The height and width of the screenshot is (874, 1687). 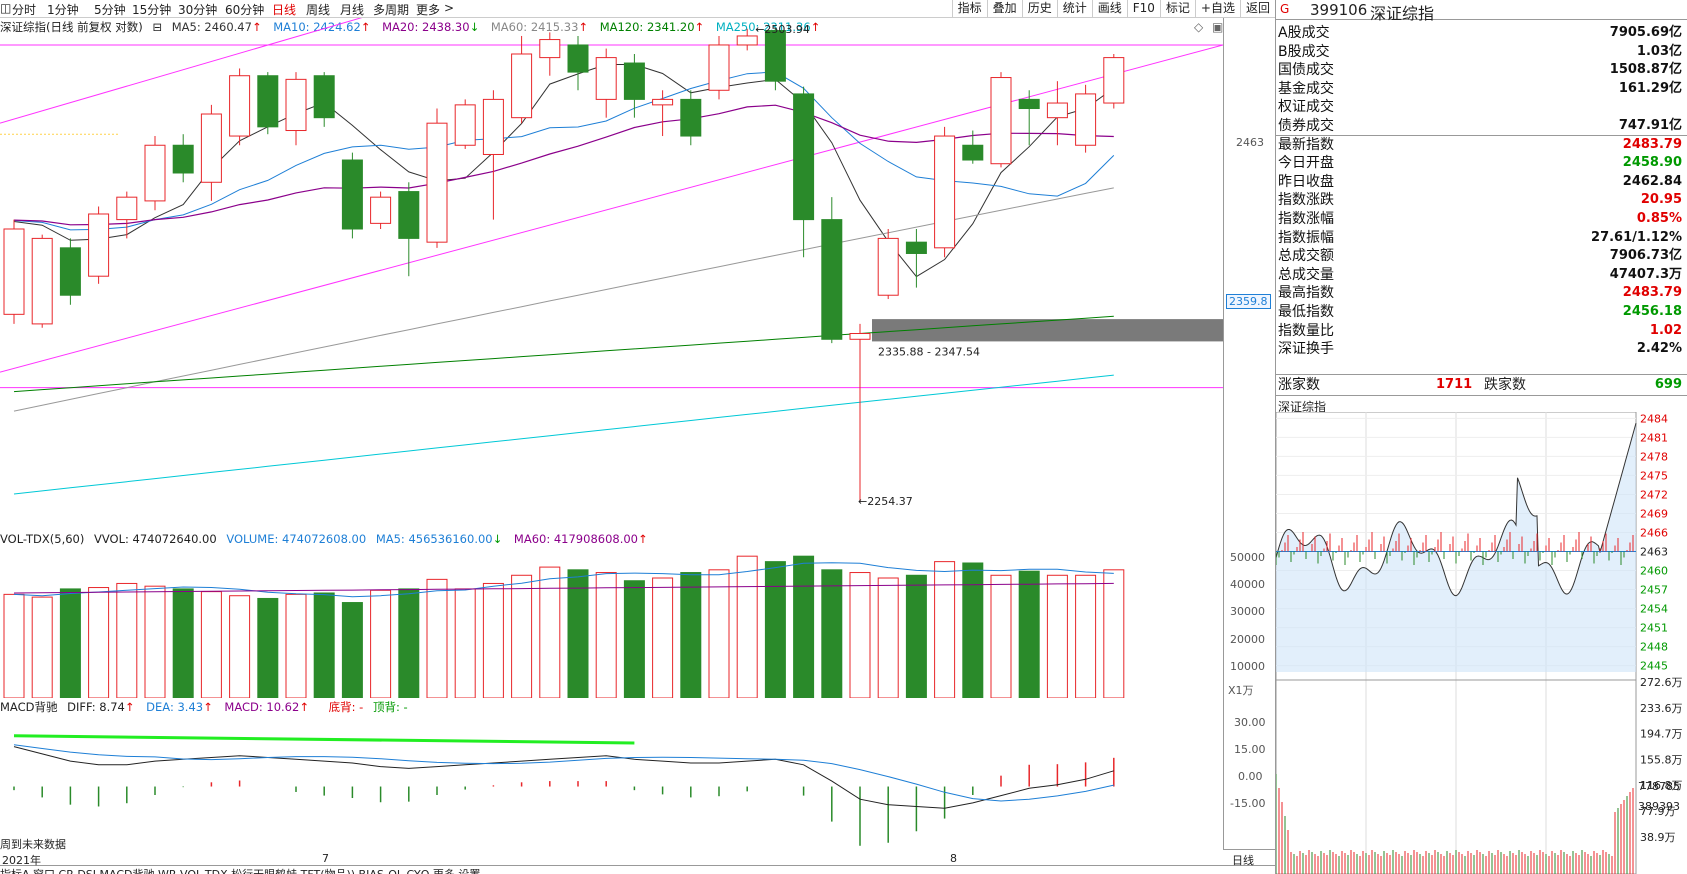 I want to click on price-tick: 2454, so click(x=1654, y=609).